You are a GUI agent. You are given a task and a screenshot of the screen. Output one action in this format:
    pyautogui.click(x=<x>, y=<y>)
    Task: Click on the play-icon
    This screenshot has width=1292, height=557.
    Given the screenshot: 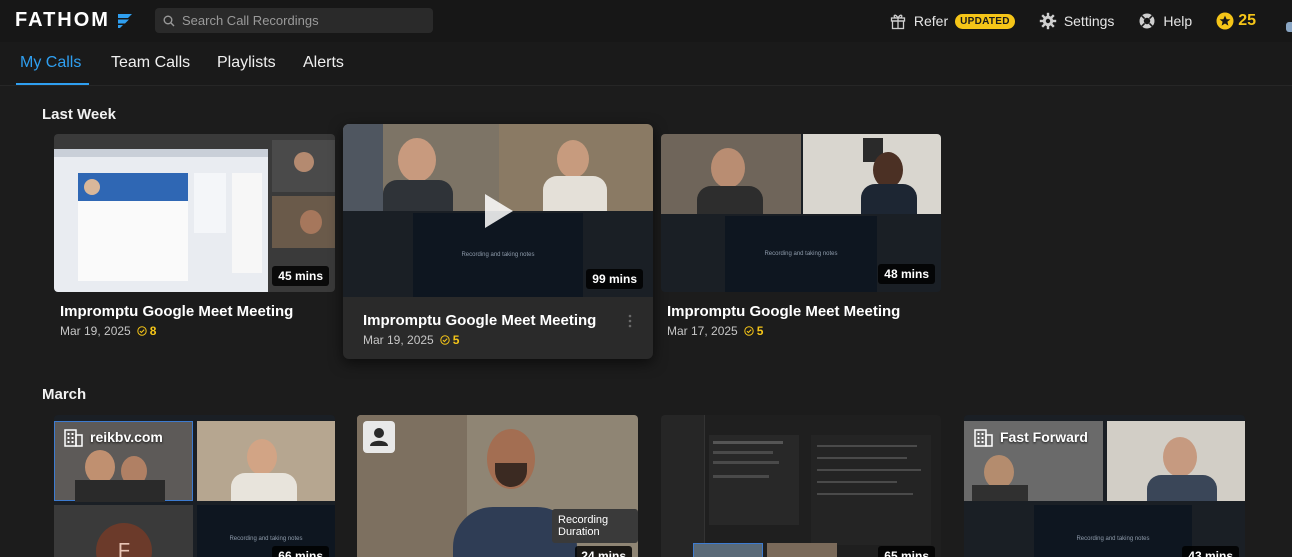 What is the action you would take?
    pyautogui.click(x=498, y=211)
    